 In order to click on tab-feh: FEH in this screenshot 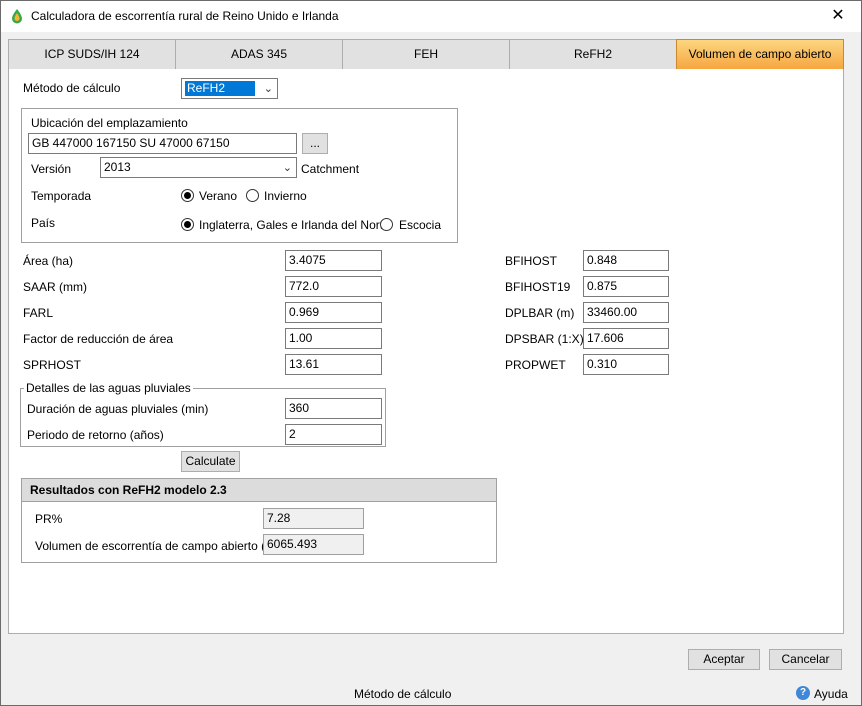, I will do `click(426, 54)`.